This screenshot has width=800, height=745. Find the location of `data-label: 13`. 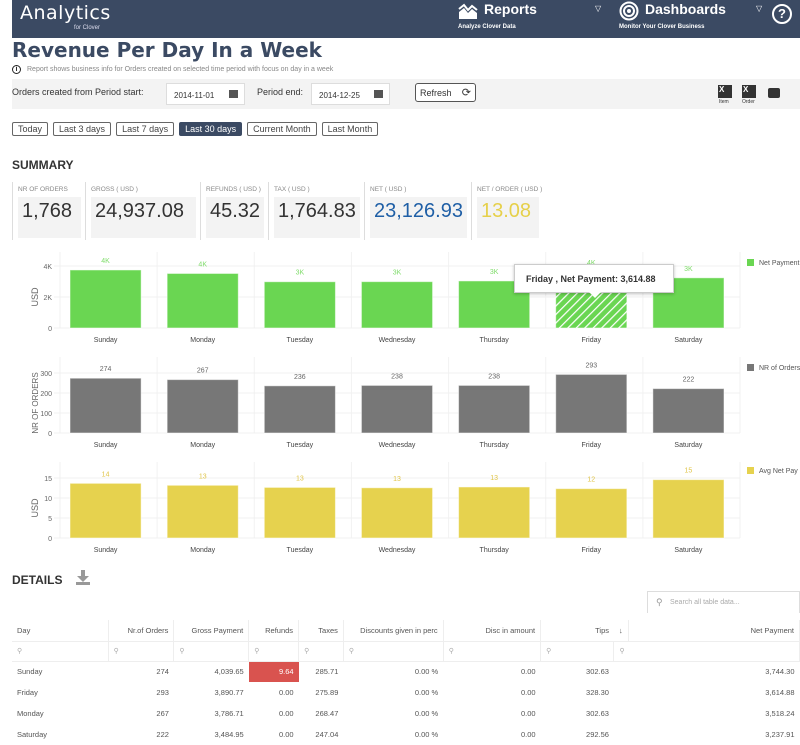

data-label: 13 is located at coordinates (300, 478).